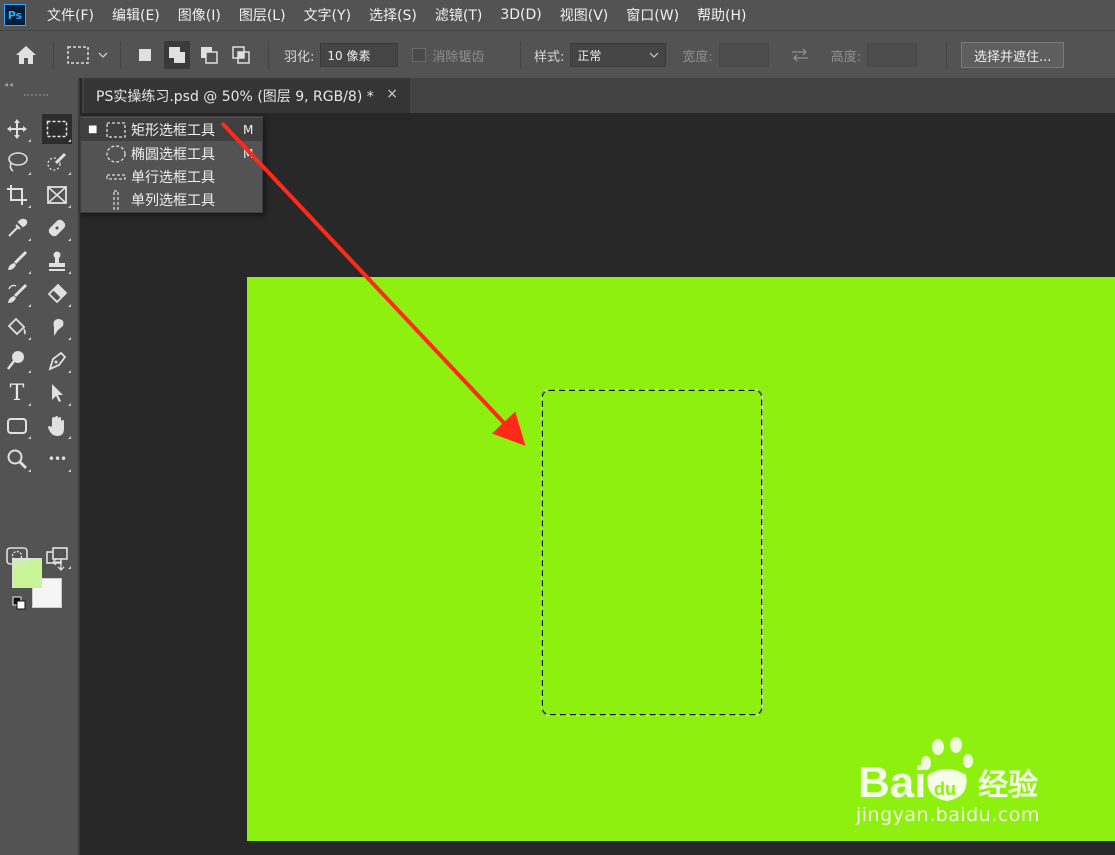 The image size is (1115, 855). What do you see at coordinates (359, 55) in the screenshot?
I see `feather-input: 10 像素` at bounding box center [359, 55].